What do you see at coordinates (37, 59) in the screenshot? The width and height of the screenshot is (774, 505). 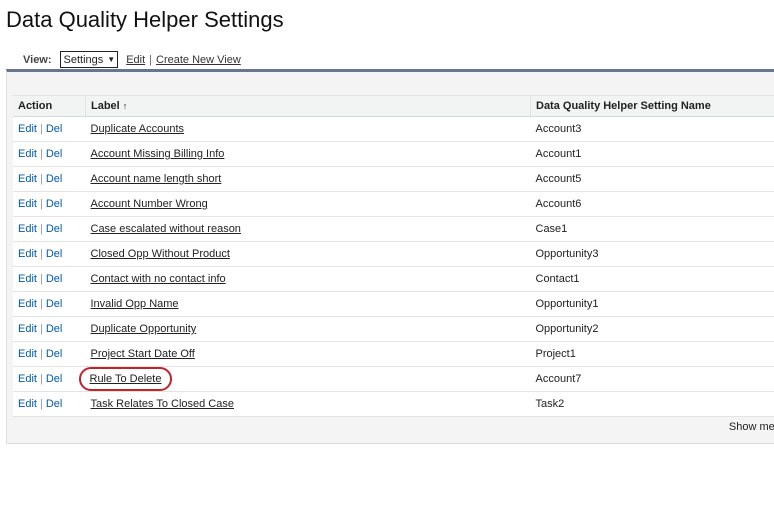 I see `view-label: View:` at bounding box center [37, 59].